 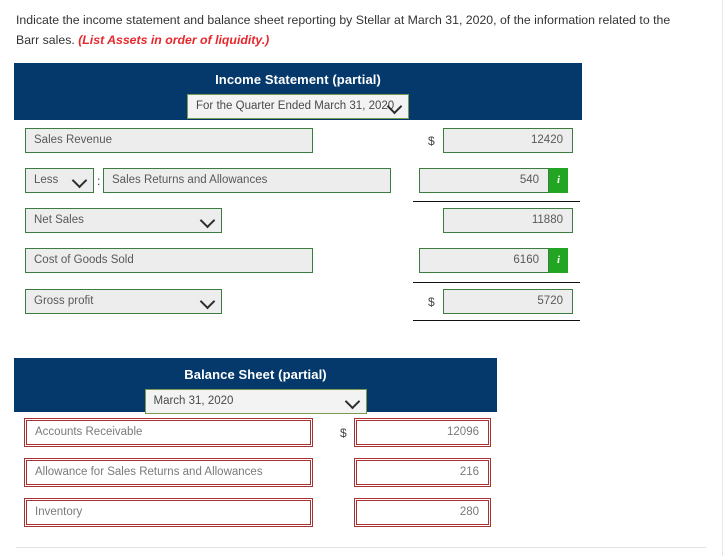 I want to click on balance-row-0-dollar-sign: $, so click(x=343, y=433).